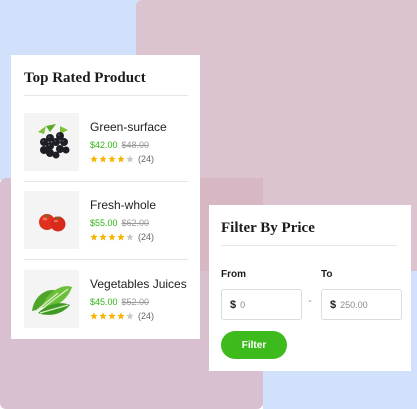  I want to click on product-name: Fresh-whole, so click(123, 205).